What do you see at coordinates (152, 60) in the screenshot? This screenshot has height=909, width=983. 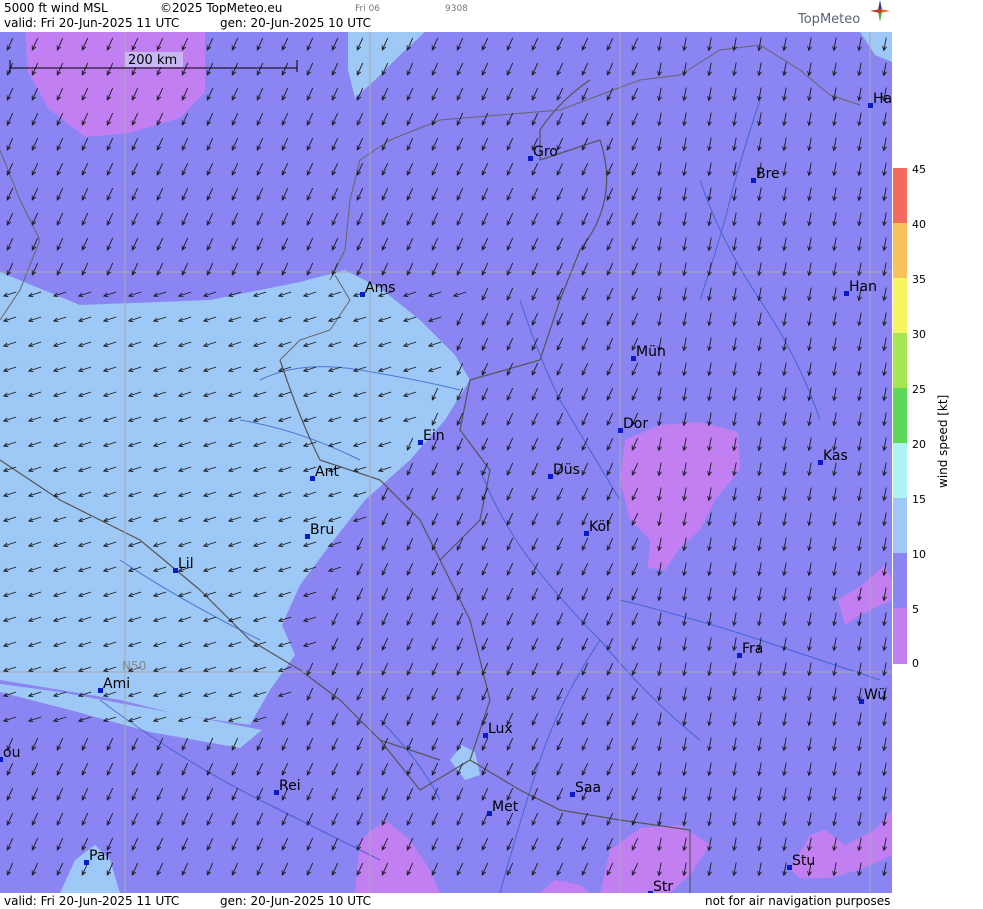 I see `scale-bar-label: 200 km` at bounding box center [152, 60].